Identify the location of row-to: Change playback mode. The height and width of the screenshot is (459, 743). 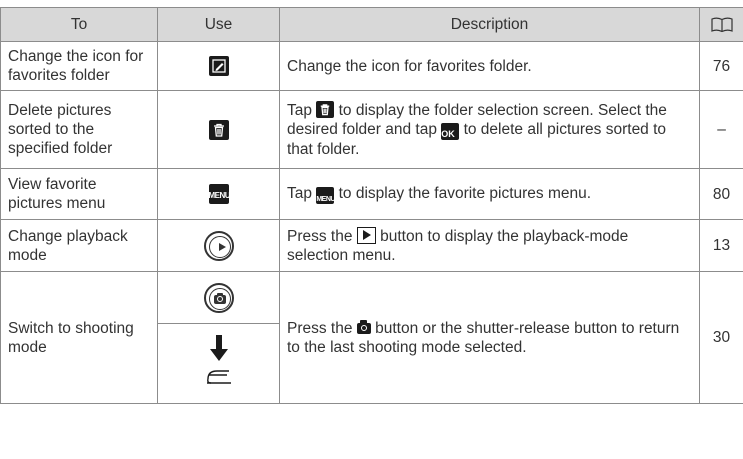
(79, 245).